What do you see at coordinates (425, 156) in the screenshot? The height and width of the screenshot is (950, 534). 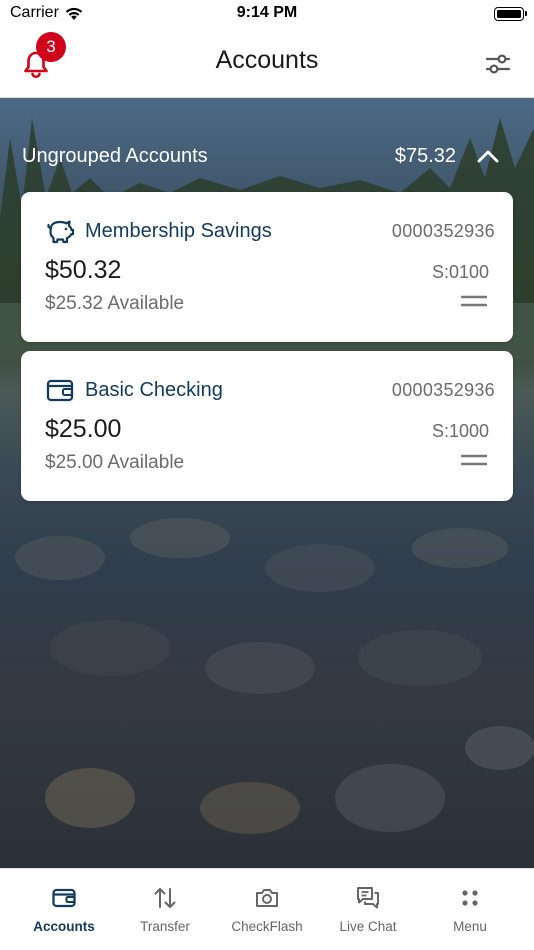 I see `group-total: $75.32` at bounding box center [425, 156].